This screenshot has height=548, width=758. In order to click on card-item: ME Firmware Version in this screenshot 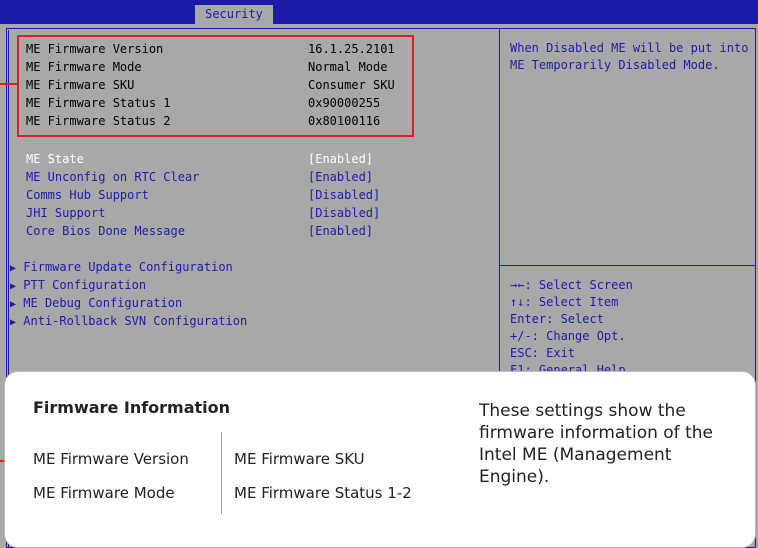, I will do `click(111, 459)`.